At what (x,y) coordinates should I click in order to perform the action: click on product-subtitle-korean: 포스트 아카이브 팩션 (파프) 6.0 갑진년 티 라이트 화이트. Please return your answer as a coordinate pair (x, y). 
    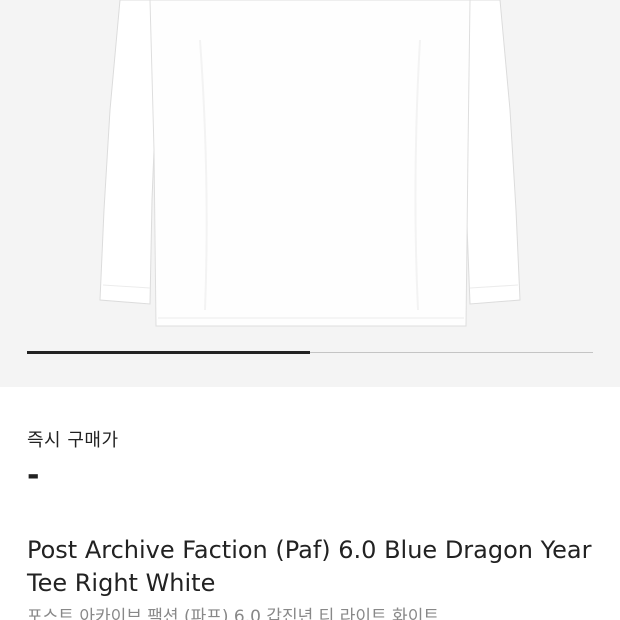
    Looking at the image, I should click on (233, 613).